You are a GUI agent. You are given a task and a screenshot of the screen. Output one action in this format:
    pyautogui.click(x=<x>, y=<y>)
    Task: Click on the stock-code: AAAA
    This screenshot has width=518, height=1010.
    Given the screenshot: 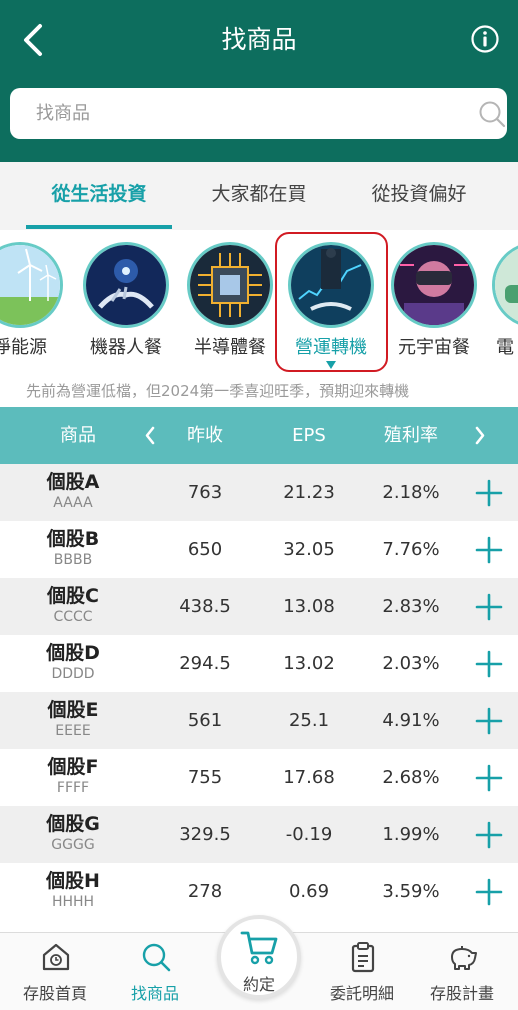 What is the action you would take?
    pyautogui.click(x=73, y=503)
    